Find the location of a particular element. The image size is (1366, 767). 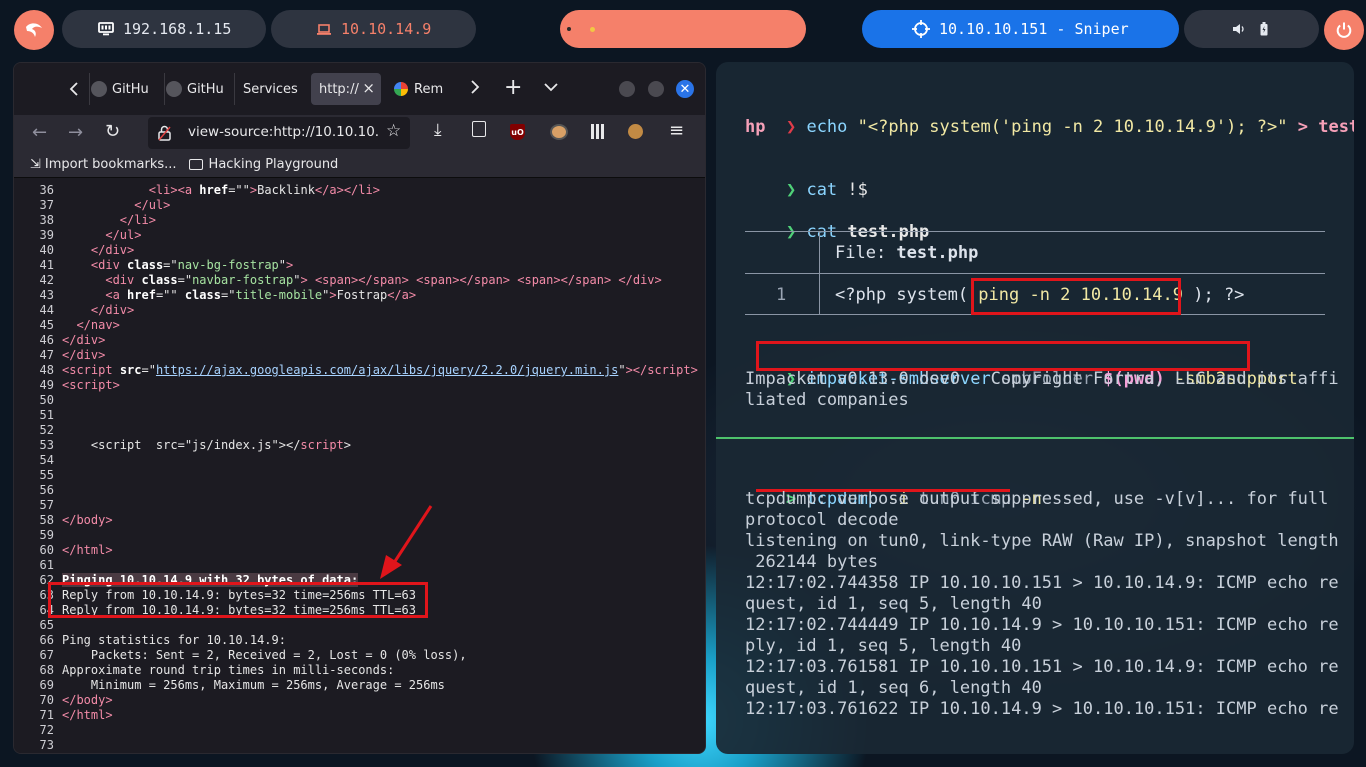

tab-remote: Rem is located at coordinates (424, 89).